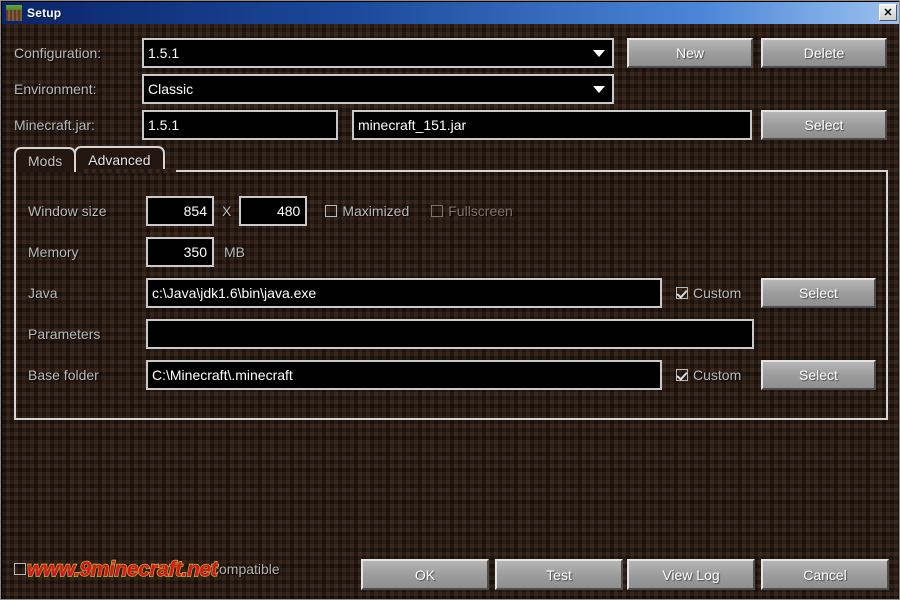 This screenshot has height=600, width=900. Describe the element at coordinates (45, 159) in the screenshot. I see `tab-mods: Mods` at that location.